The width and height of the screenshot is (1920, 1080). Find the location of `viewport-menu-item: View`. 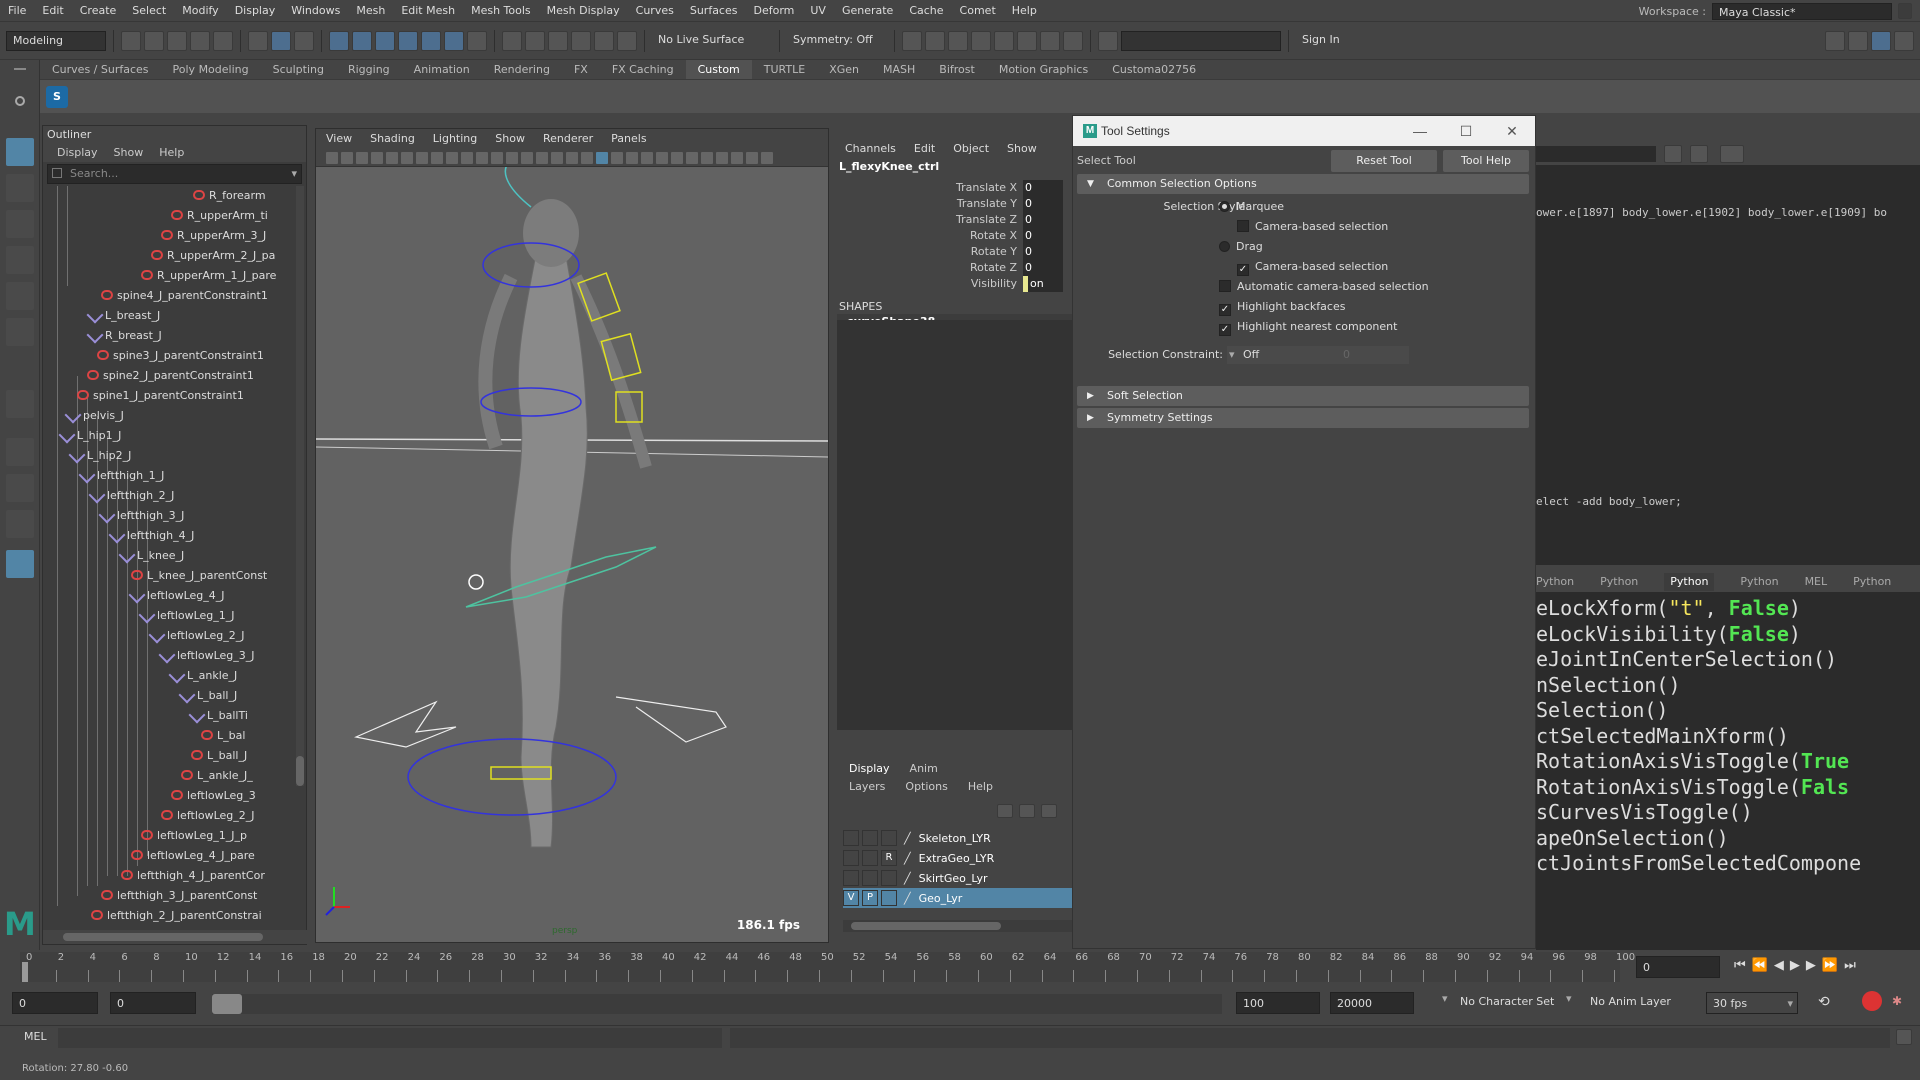

viewport-menu-item: View is located at coordinates (339, 139).